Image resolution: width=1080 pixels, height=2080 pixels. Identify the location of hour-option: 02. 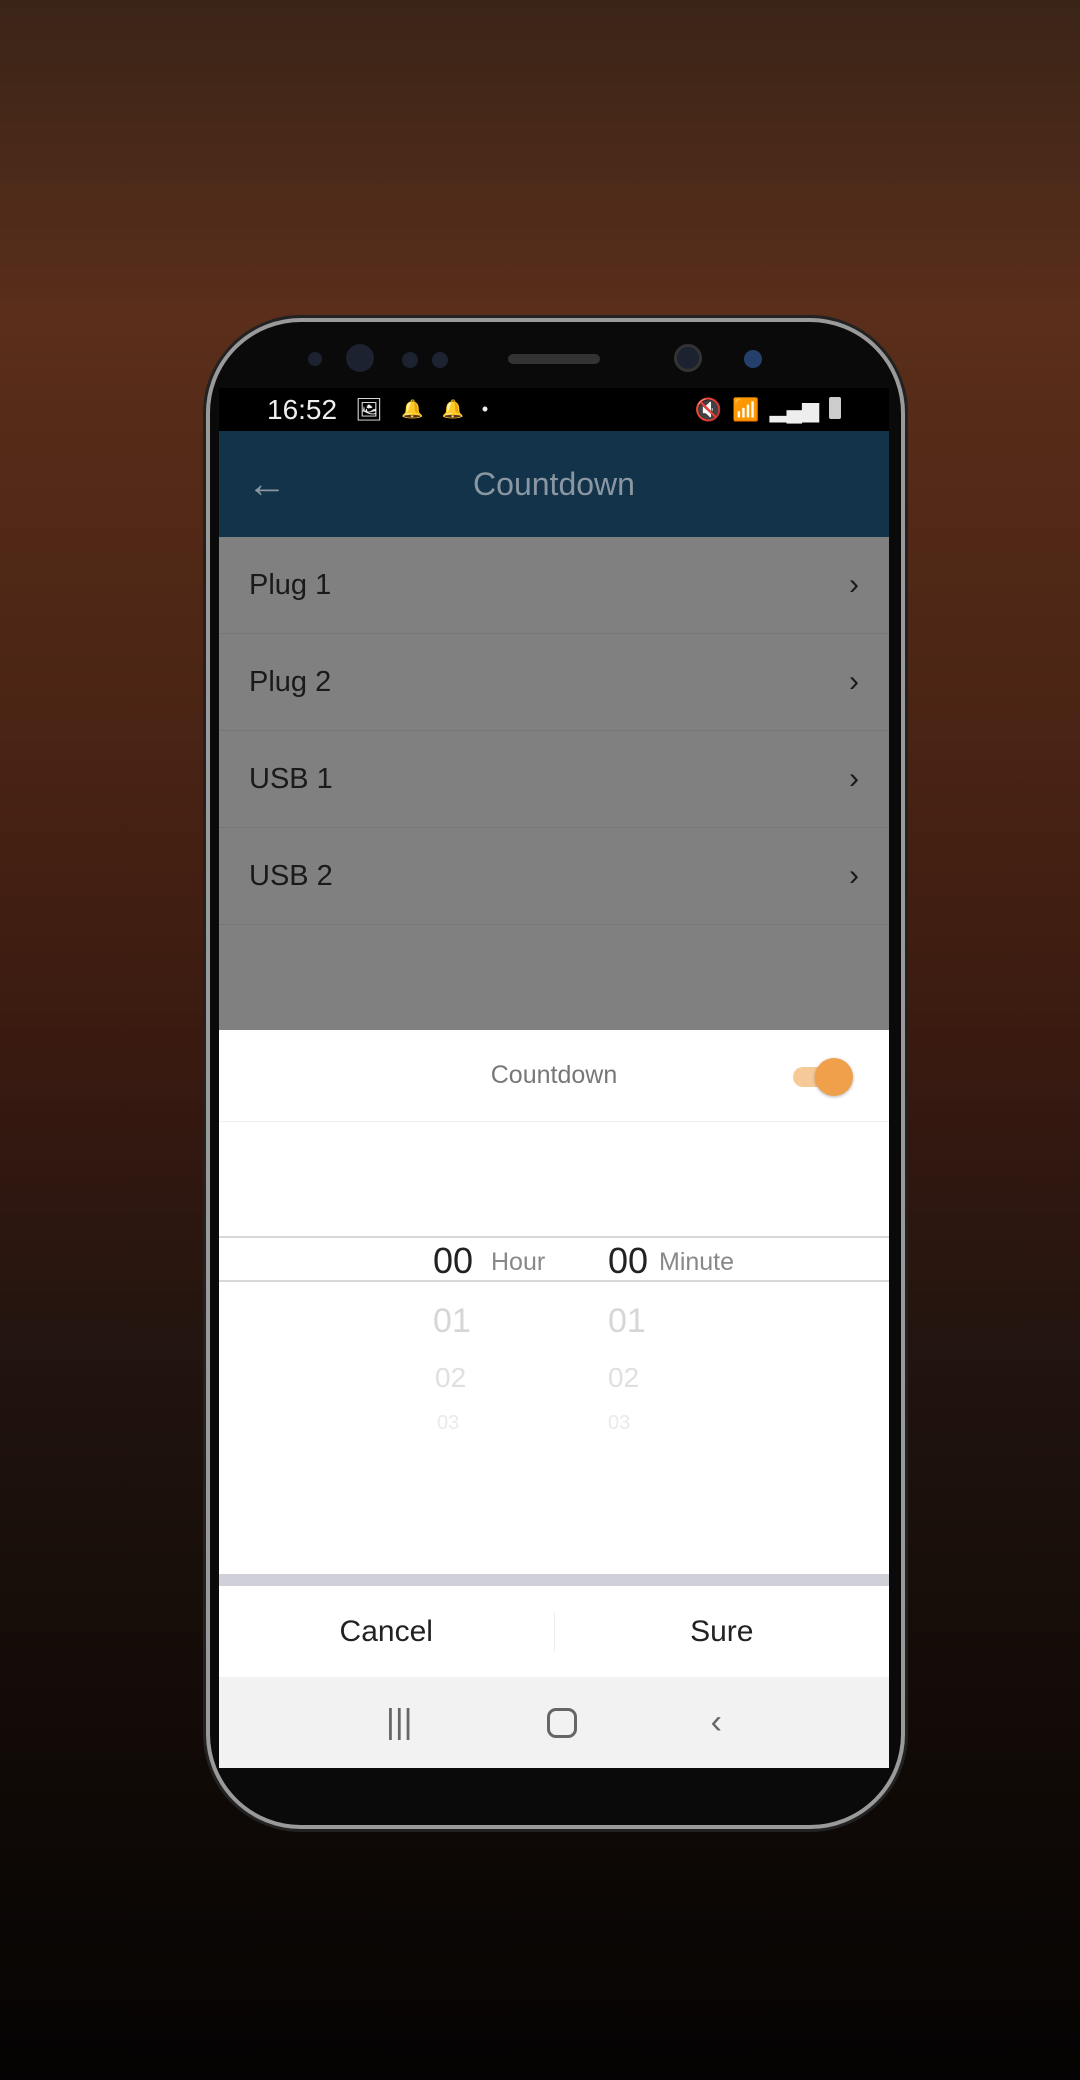
(450, 1378).